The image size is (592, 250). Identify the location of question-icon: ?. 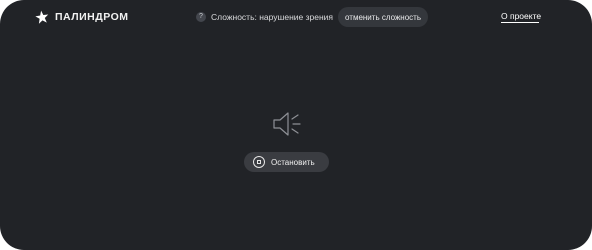
(201, 17).